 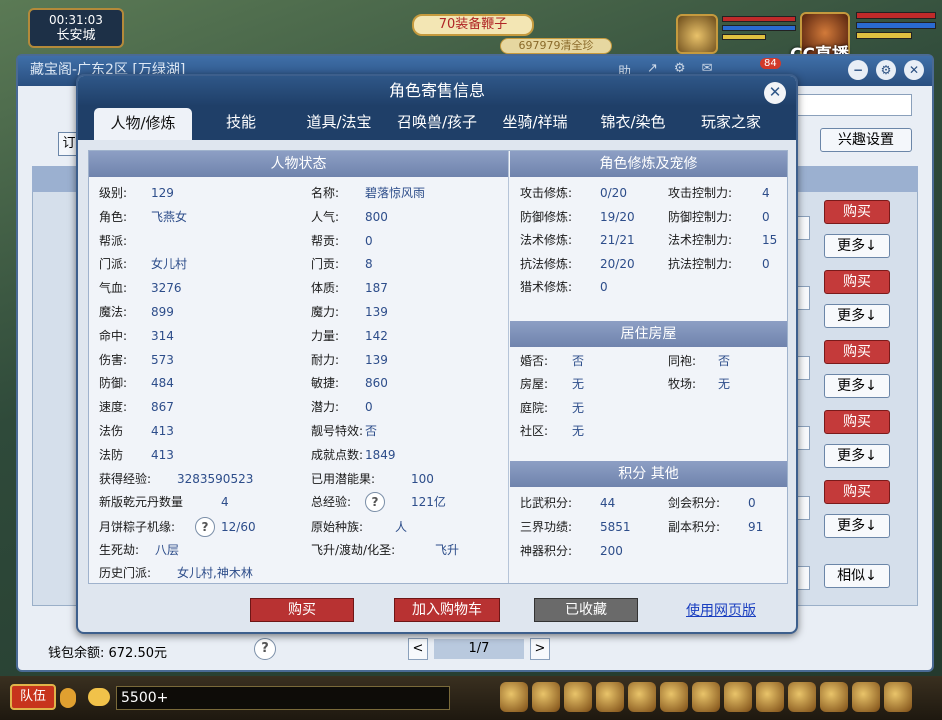 I want to click on character-status-bars, so click(x=896, y=32).